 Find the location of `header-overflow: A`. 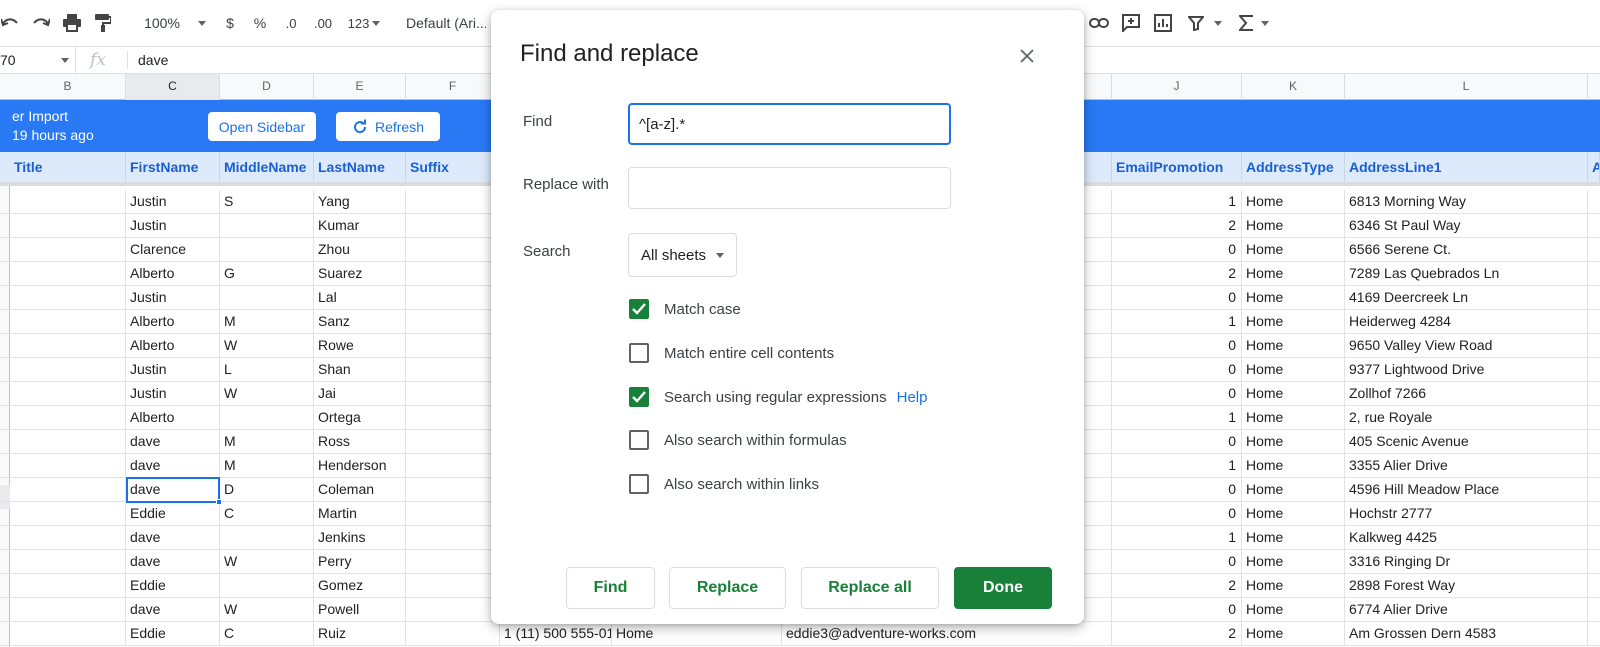

header-overflow: A is located at coordinates (1594, 167).